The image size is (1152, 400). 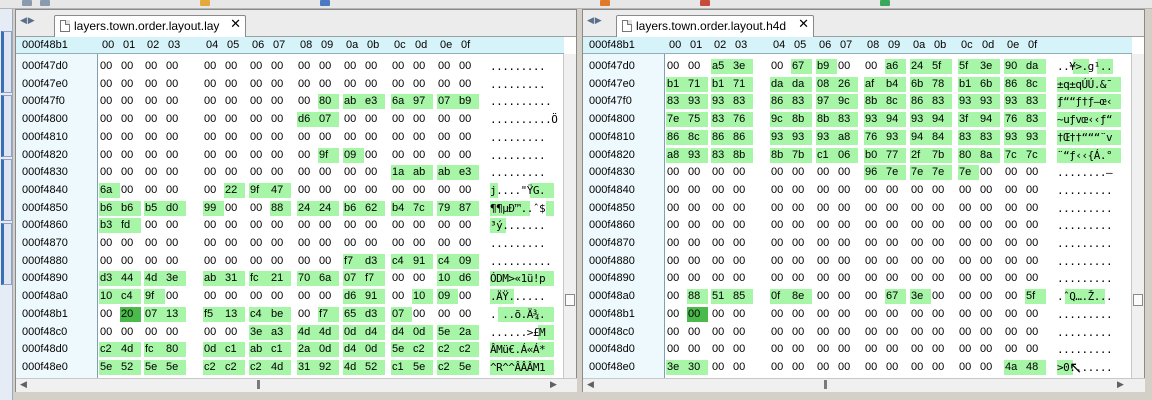 I want to click on hex-byte-cell: 22, so click(x=234, y=190).